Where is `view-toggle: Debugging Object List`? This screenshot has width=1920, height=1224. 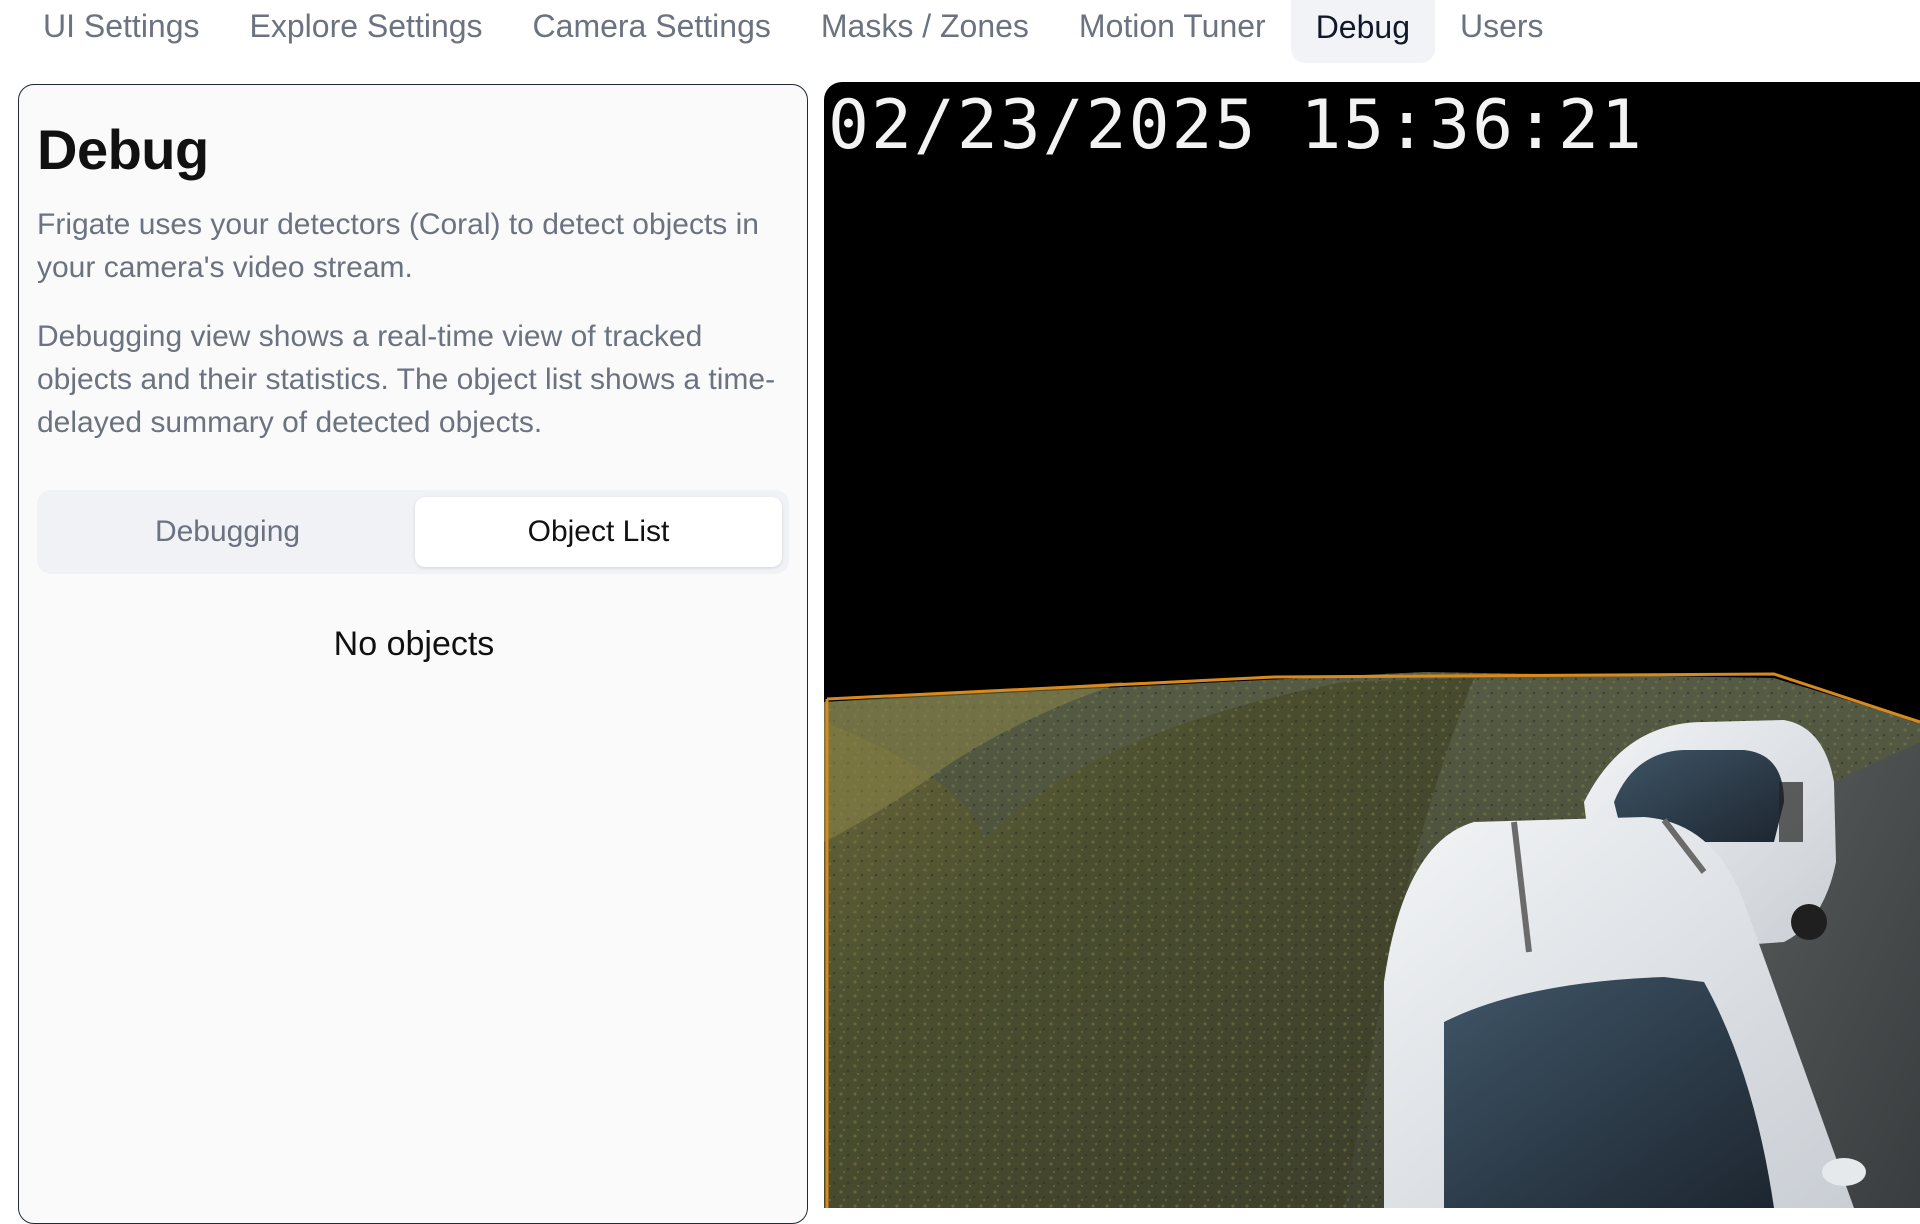
view-toggle: Debugging Object List is located at coordinates (413, 532).